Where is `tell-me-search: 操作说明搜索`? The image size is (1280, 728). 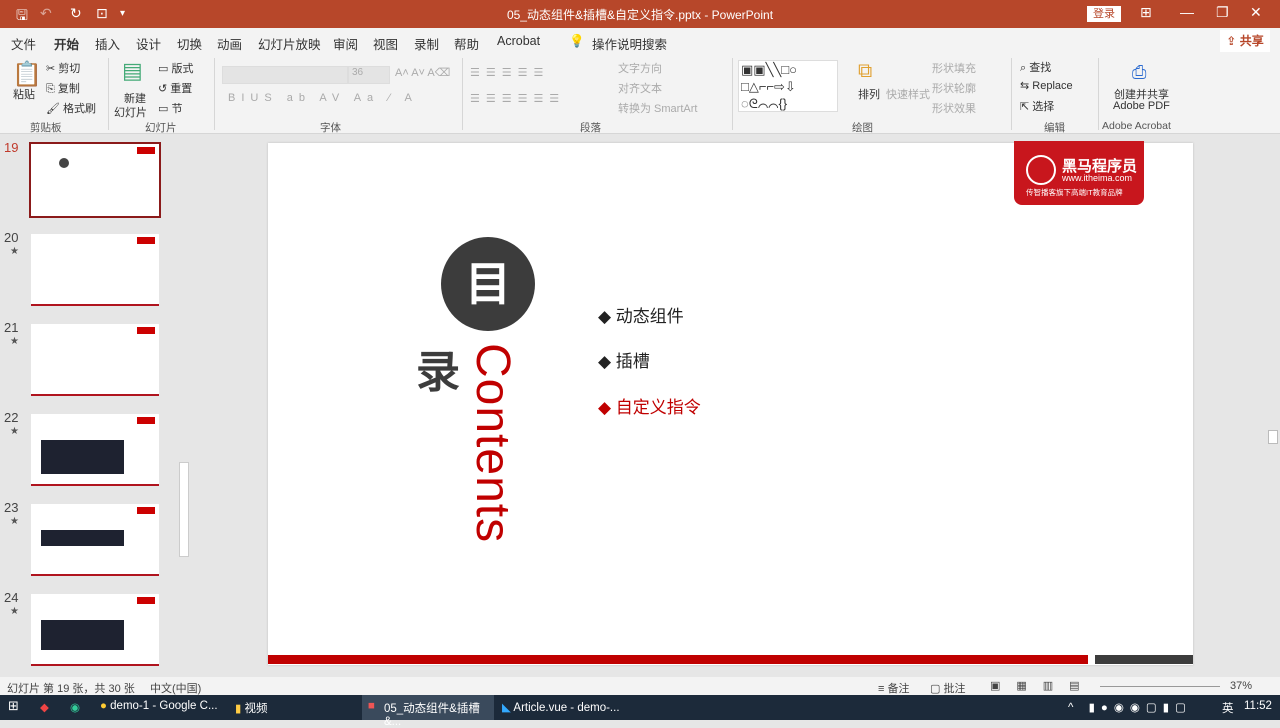 tell-me-search: 操作说明搜索 is located at coordinates (629, 43).